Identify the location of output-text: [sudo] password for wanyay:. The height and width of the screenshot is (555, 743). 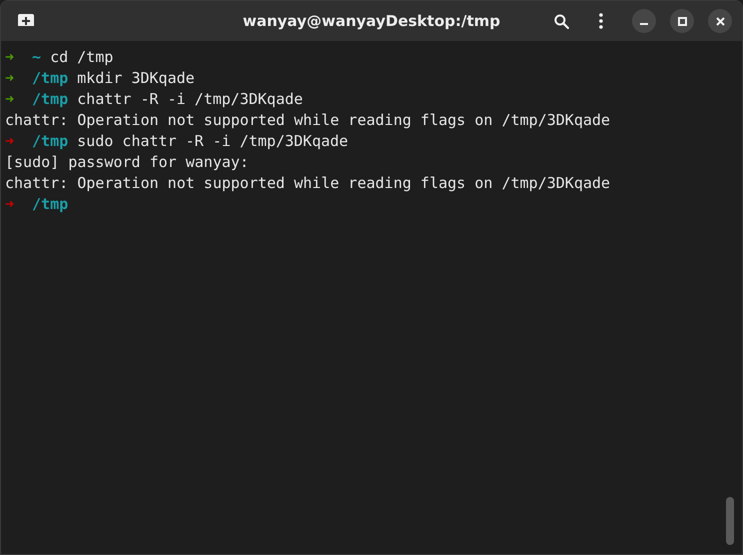
(127, 162).